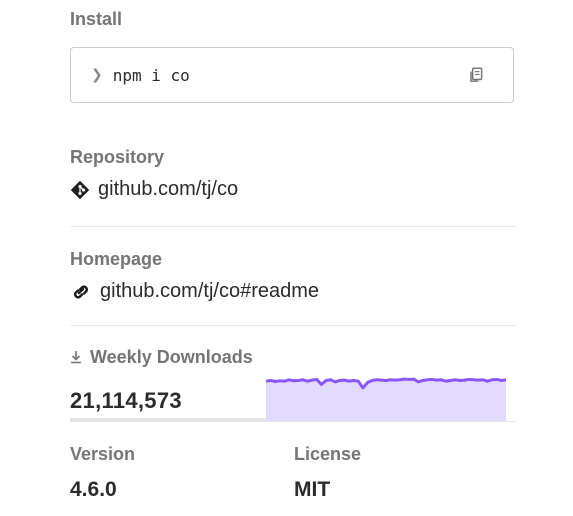 The height and width of the screenshot is (516, 573). I want to click on license-value: MIT, so click(312, 489).